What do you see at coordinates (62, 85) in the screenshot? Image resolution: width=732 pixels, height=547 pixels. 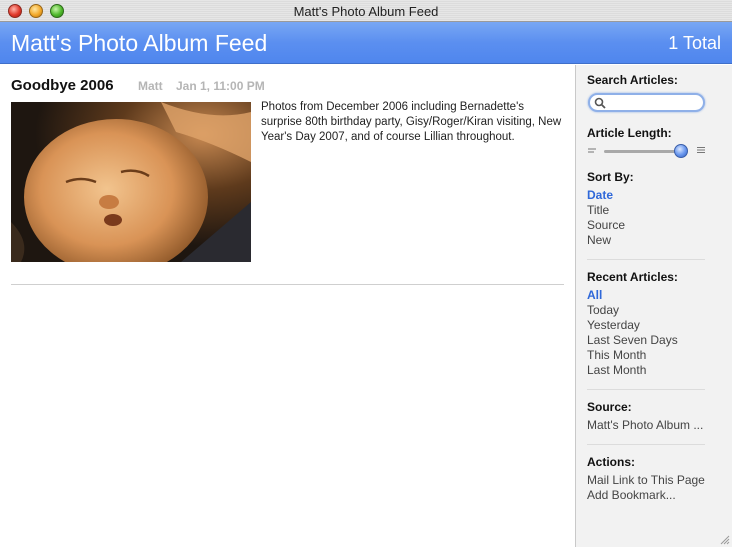 I see `article-title: Goodbye 2006` at bounding box center [62, 85].